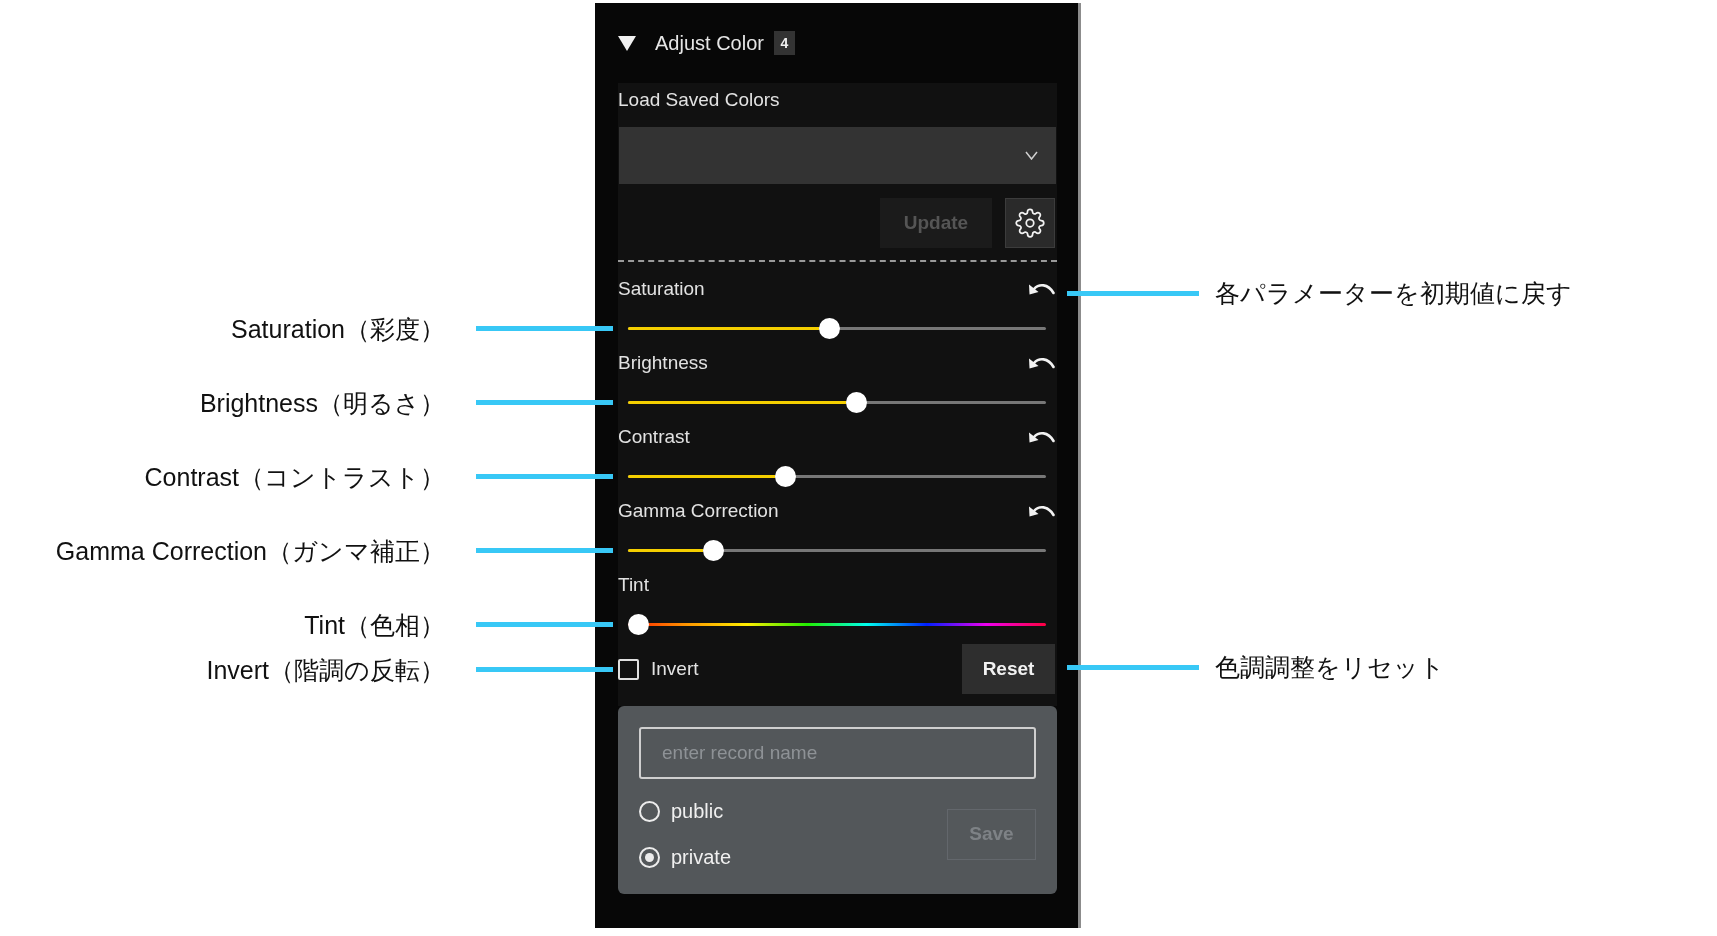 The image size is (1717, 936). What do you see at coordinates (1031, 155) in the screenshot?
I see `chevron-down-icon` at bounding box center [1031, 155].